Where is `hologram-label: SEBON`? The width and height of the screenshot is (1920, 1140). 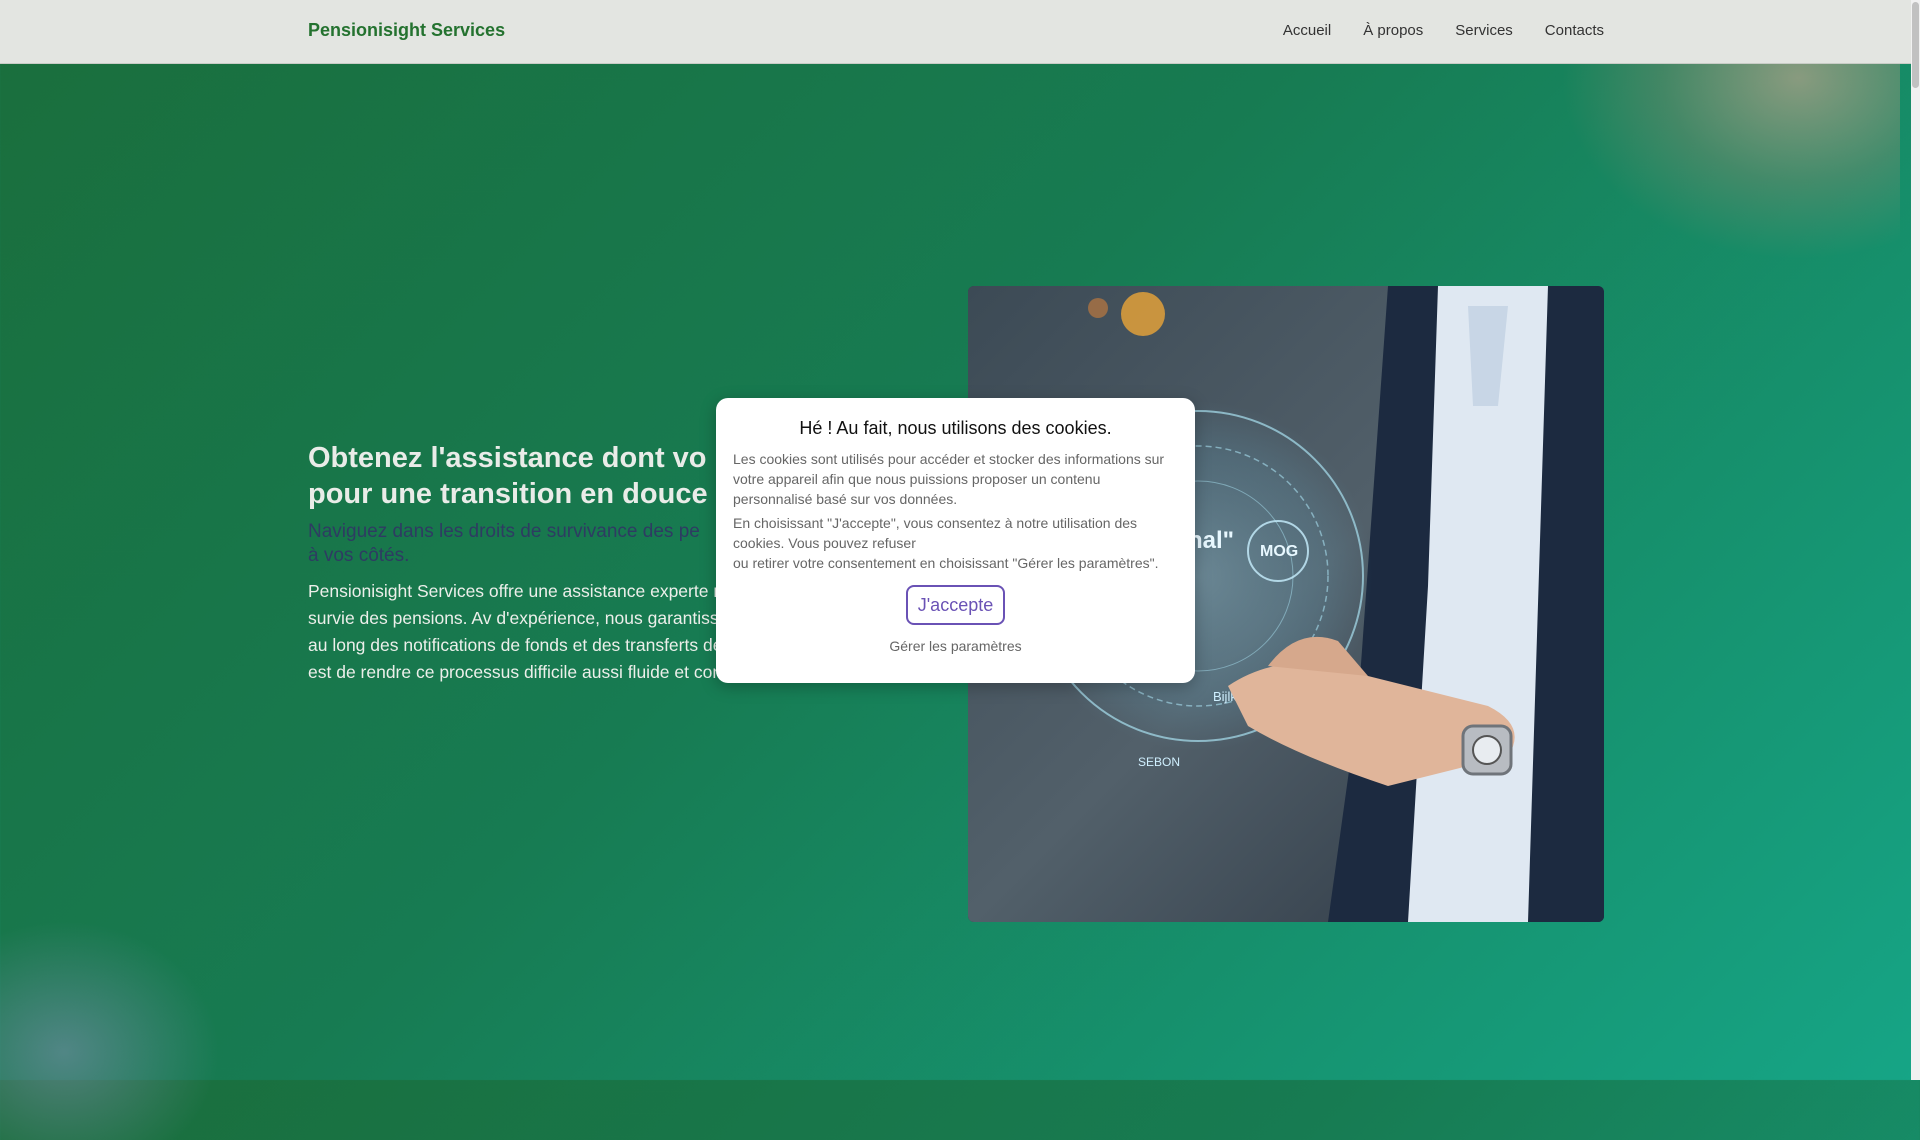 hologram-label: SEBON is located at coordinates (1159, 762).